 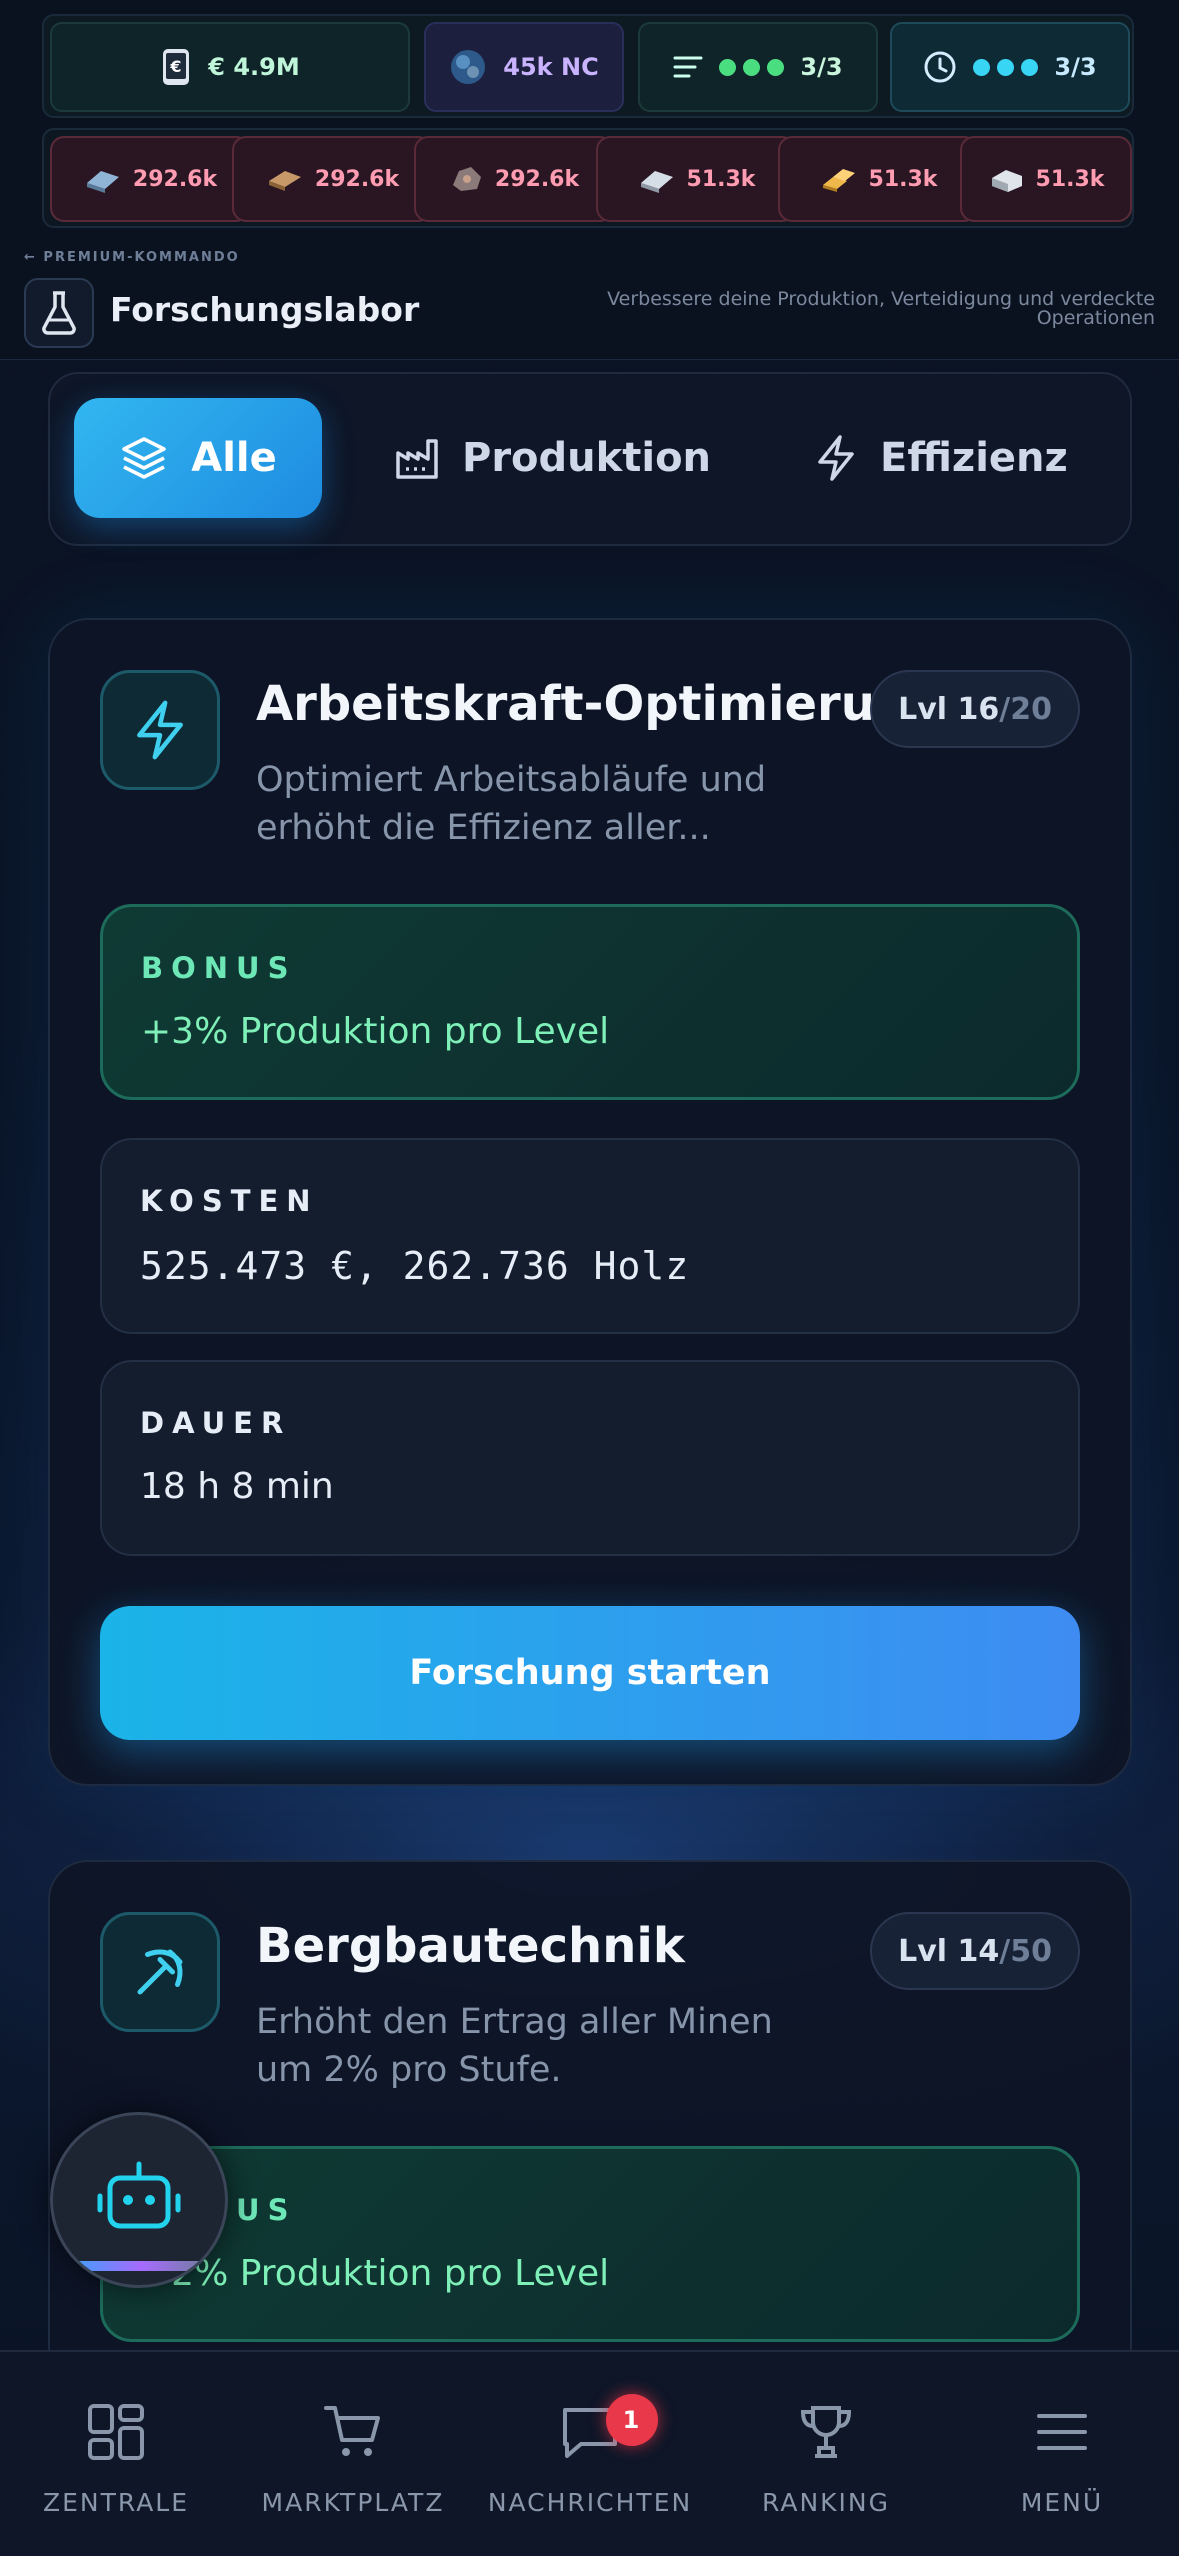 I want to click on resource-gold: 51.3k, so click(x=878, y=179).